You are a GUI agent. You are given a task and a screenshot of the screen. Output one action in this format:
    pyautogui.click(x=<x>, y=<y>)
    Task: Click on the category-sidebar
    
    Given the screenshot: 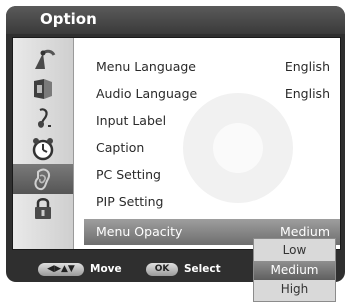 What is the action you would take?
    pyautogui.click(x=43, y=143)
    